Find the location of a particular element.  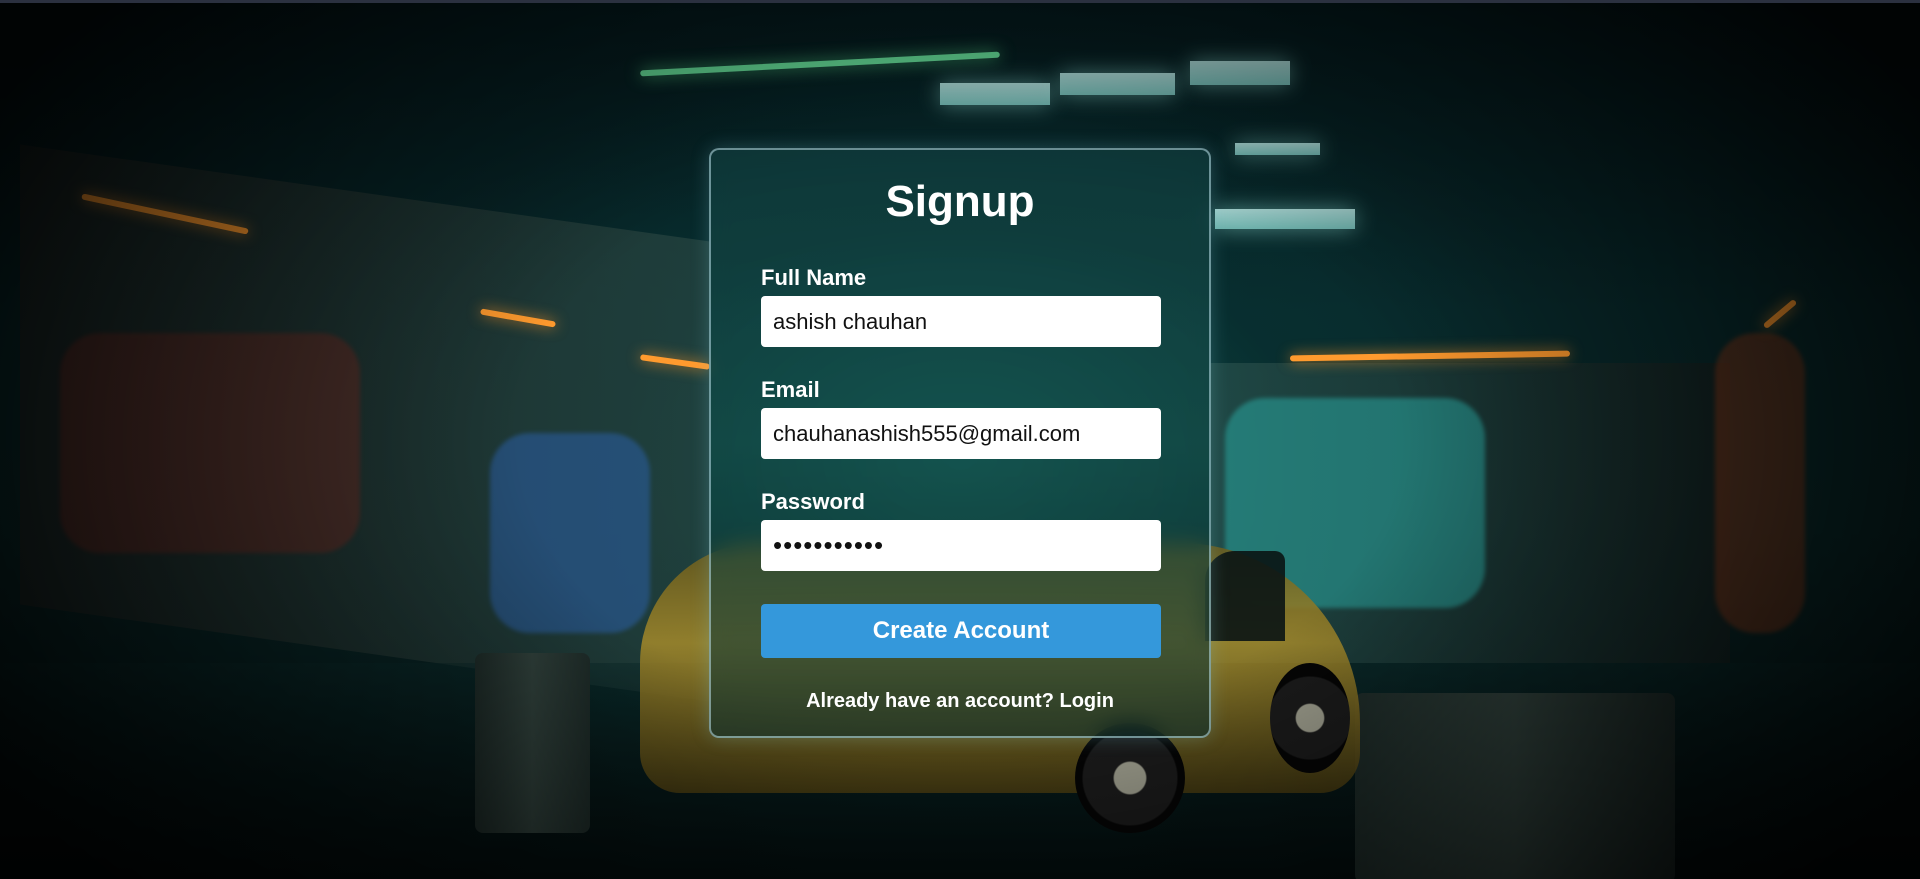

page-title: Signup is located at coordinates (960, 201).